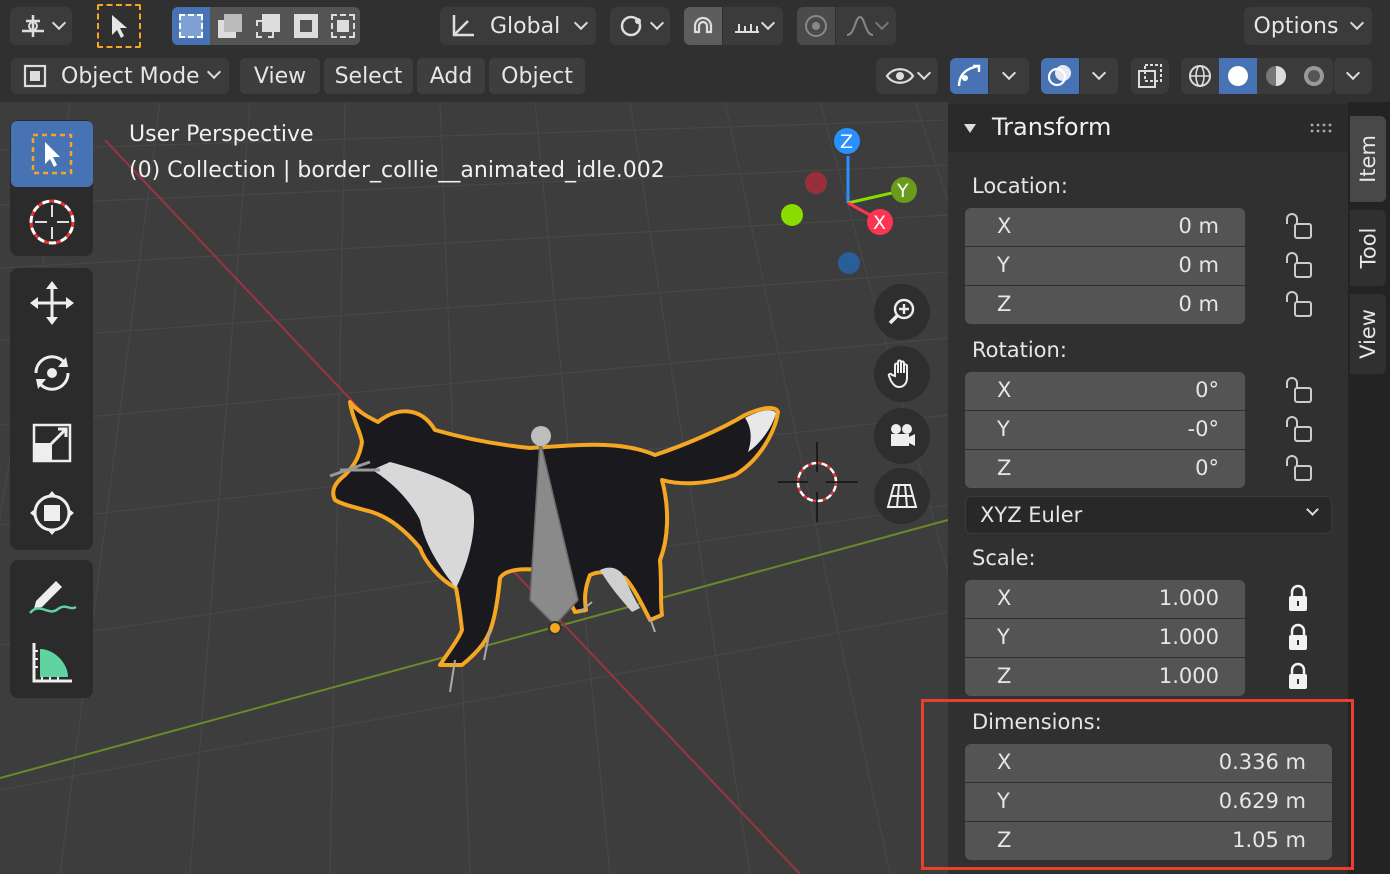 Image resolution: width=1390 pixels, height=874 pixels. What do you see at coordinates (1105, 638) in the screenshot?
I see `scale-y-field: Y 1.000` at bounding box center [1105, 638].